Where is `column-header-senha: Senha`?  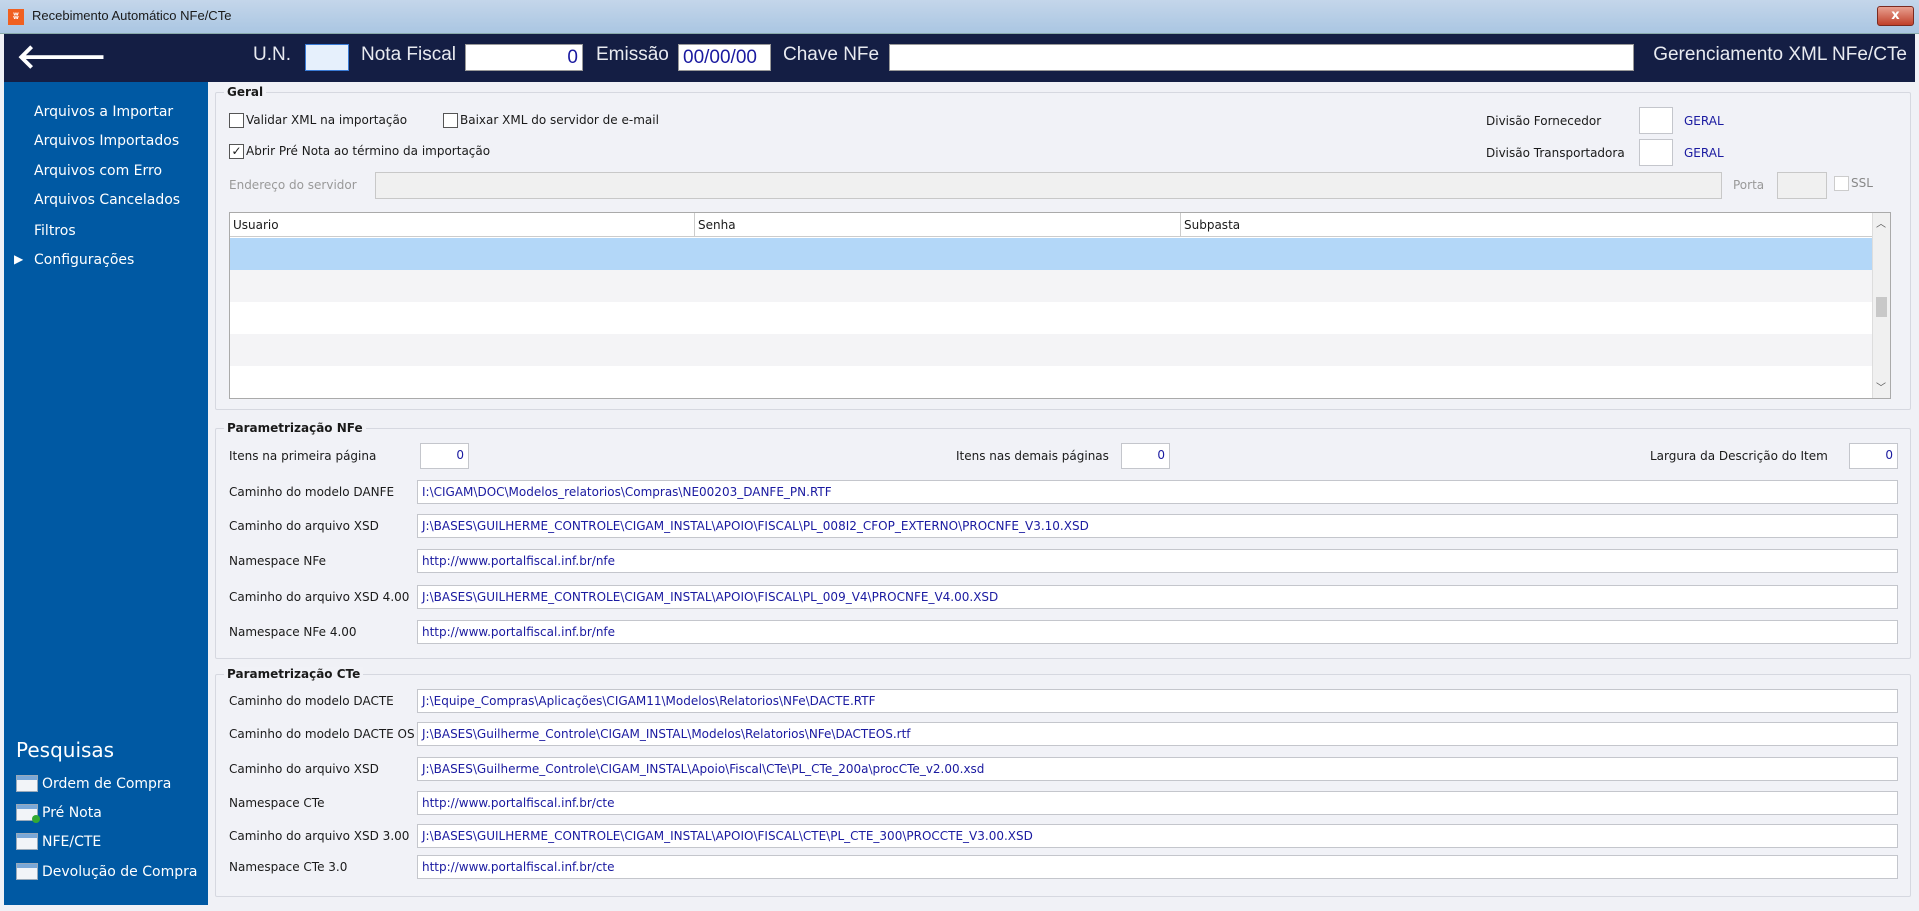 column-header-senha: Senha is located at coordinates (938, 225).